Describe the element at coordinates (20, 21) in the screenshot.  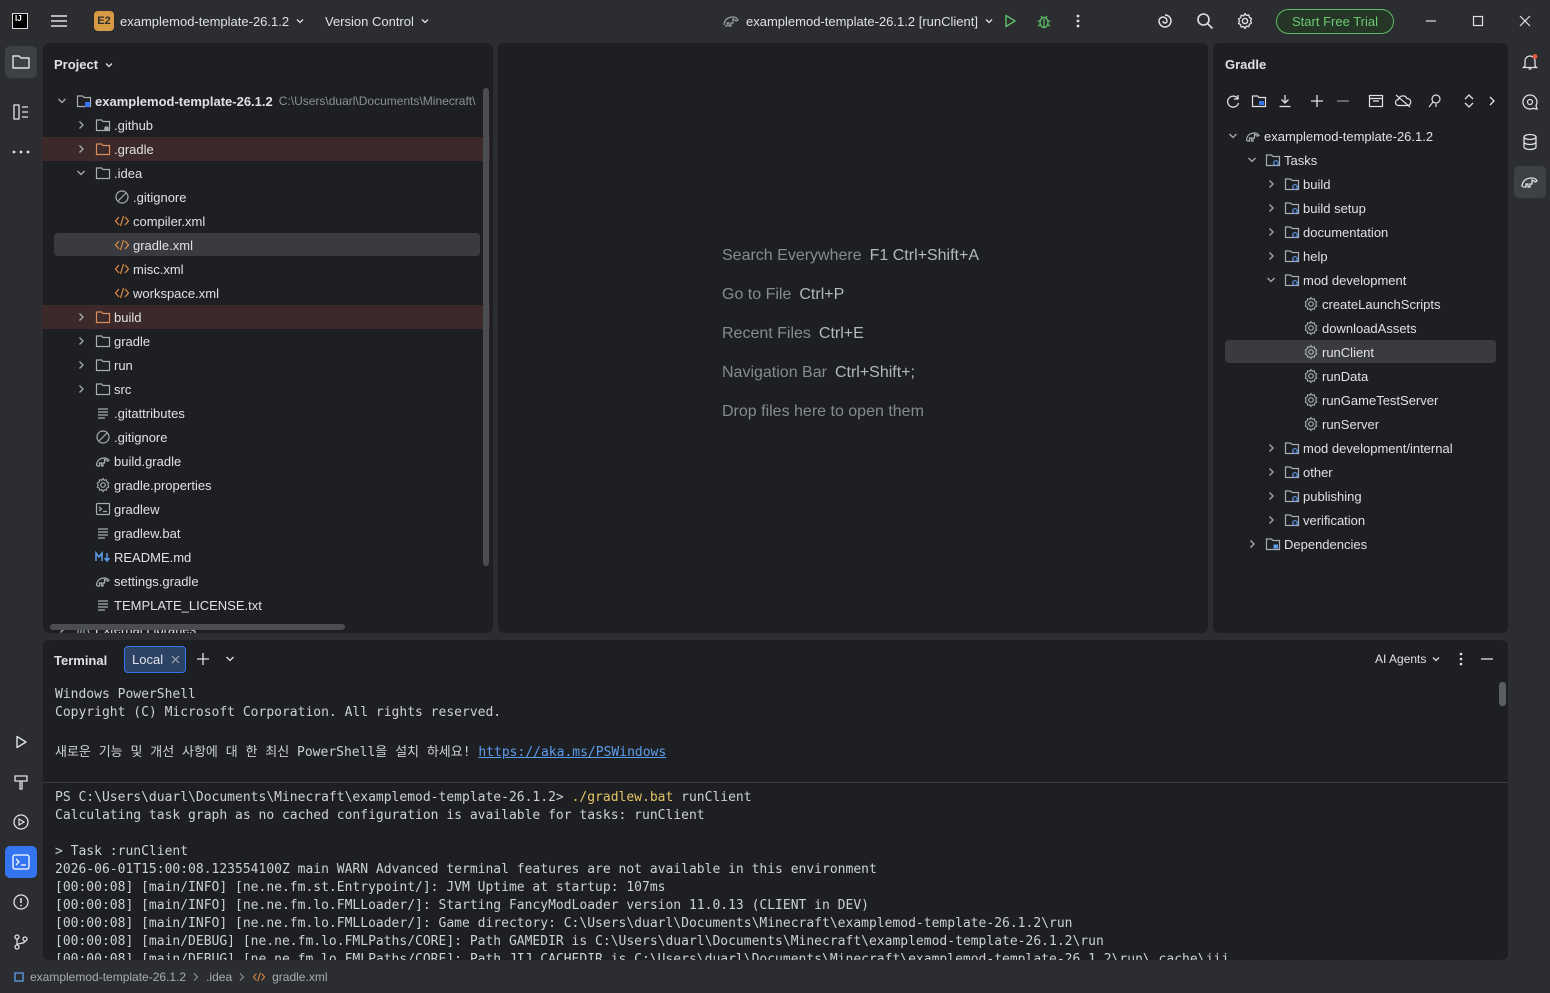
I see `app-logo: IJ` at that location.